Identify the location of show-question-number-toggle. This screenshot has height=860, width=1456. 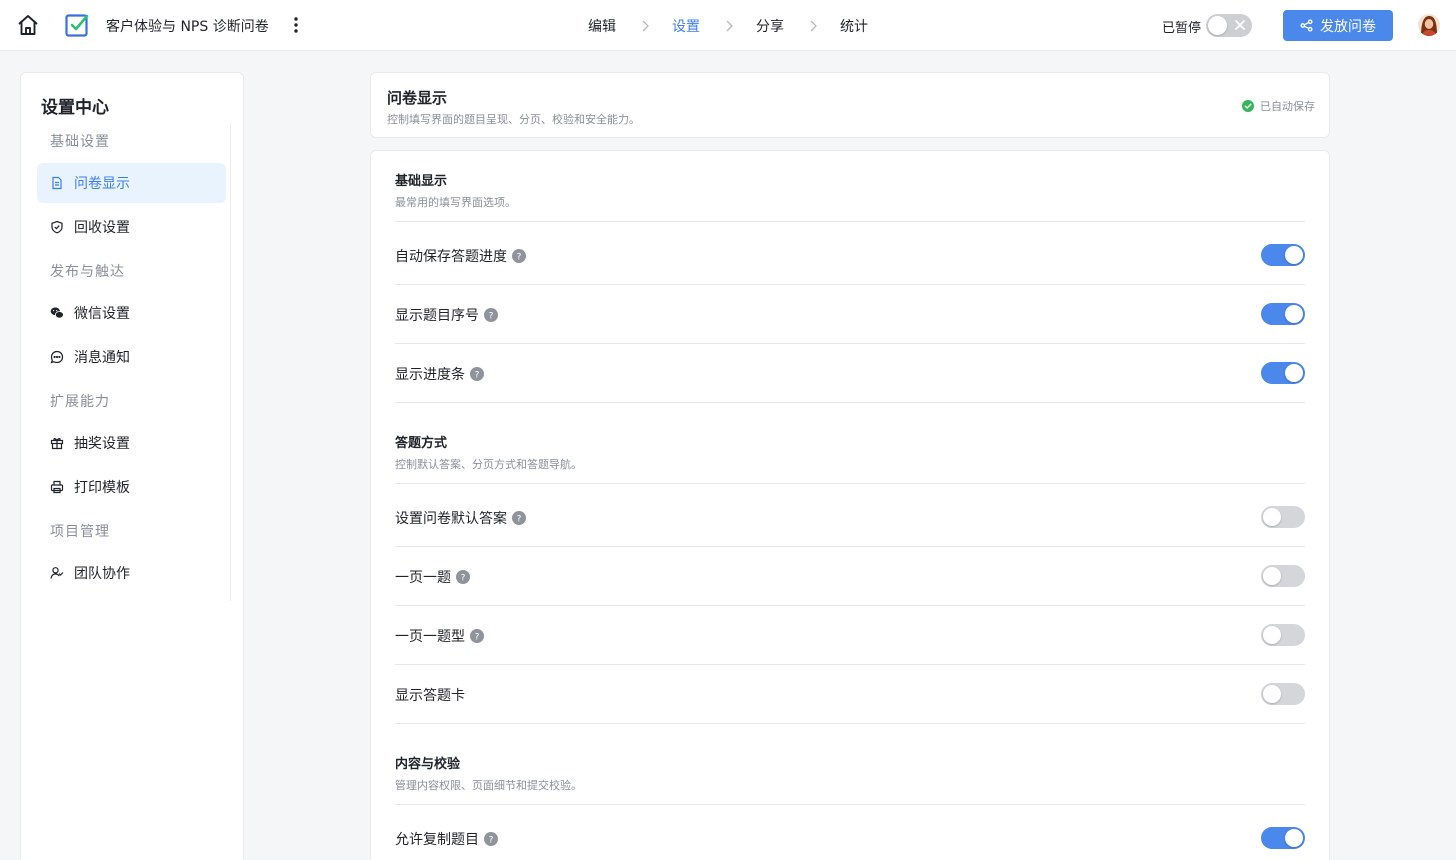
(1283, 314).